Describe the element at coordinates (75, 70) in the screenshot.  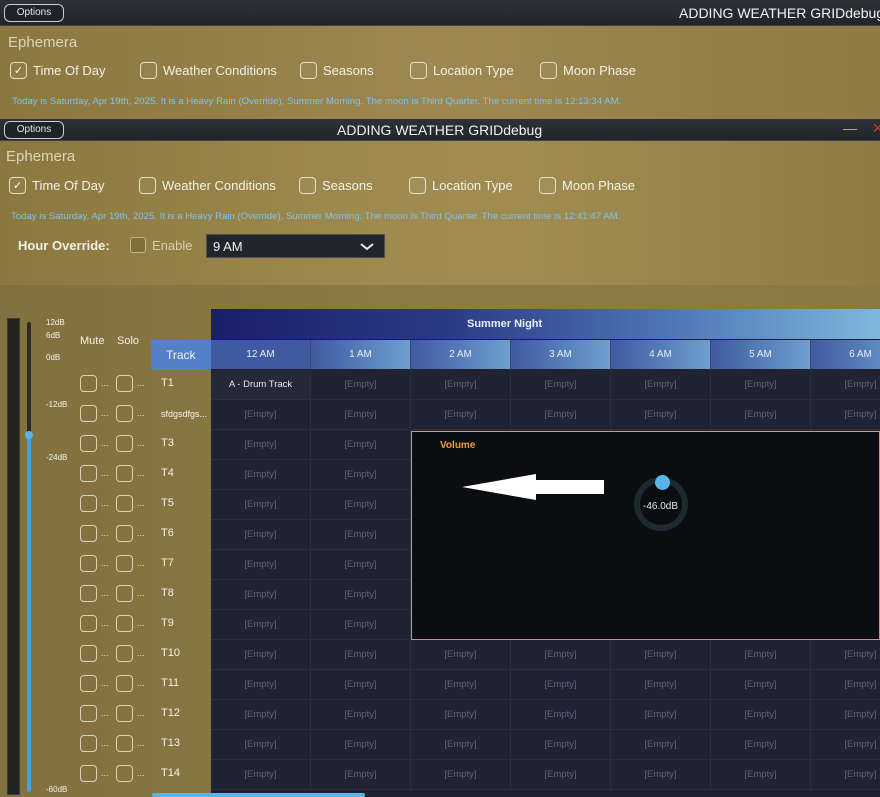
I see `background-filter-time-of-day: ✓ Time Of Day` at that location.